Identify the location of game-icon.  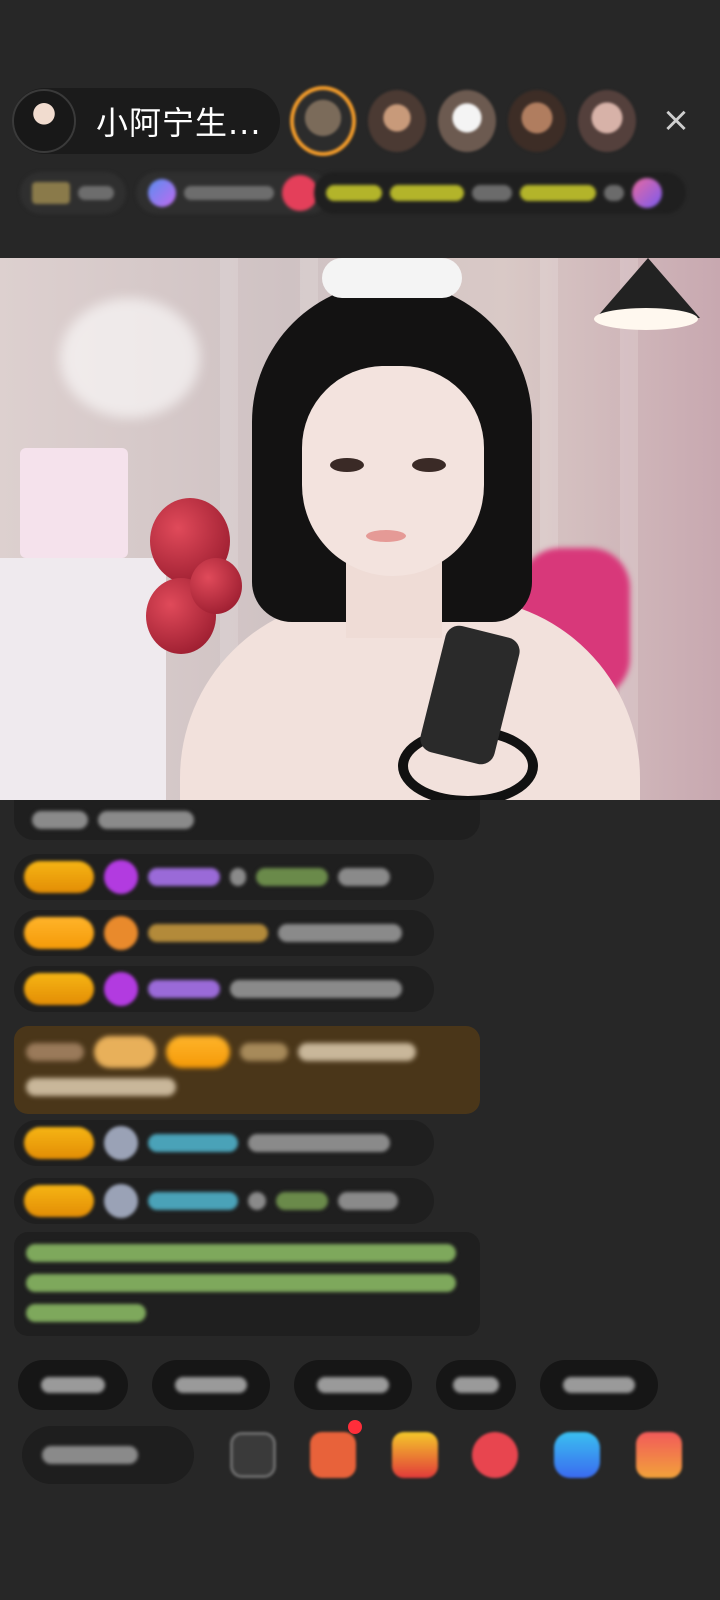
(577, 1455).